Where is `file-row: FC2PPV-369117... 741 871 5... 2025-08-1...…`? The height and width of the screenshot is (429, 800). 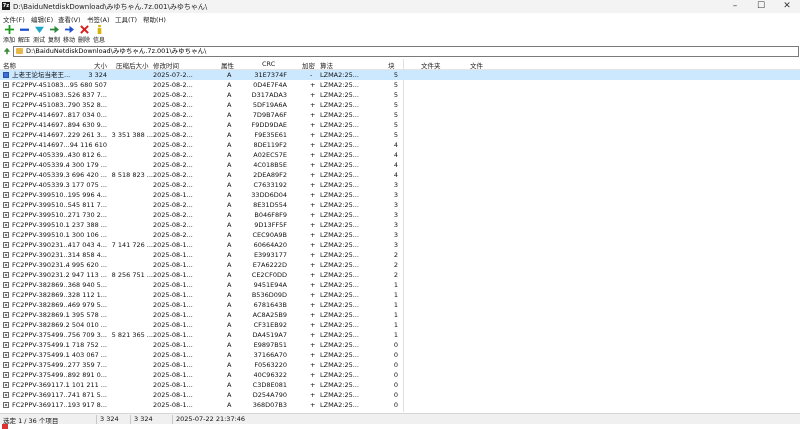
file-row: FC2PPV-369117... 741 871 5... 2025-08-1...… is located at coordinates (400, 395).